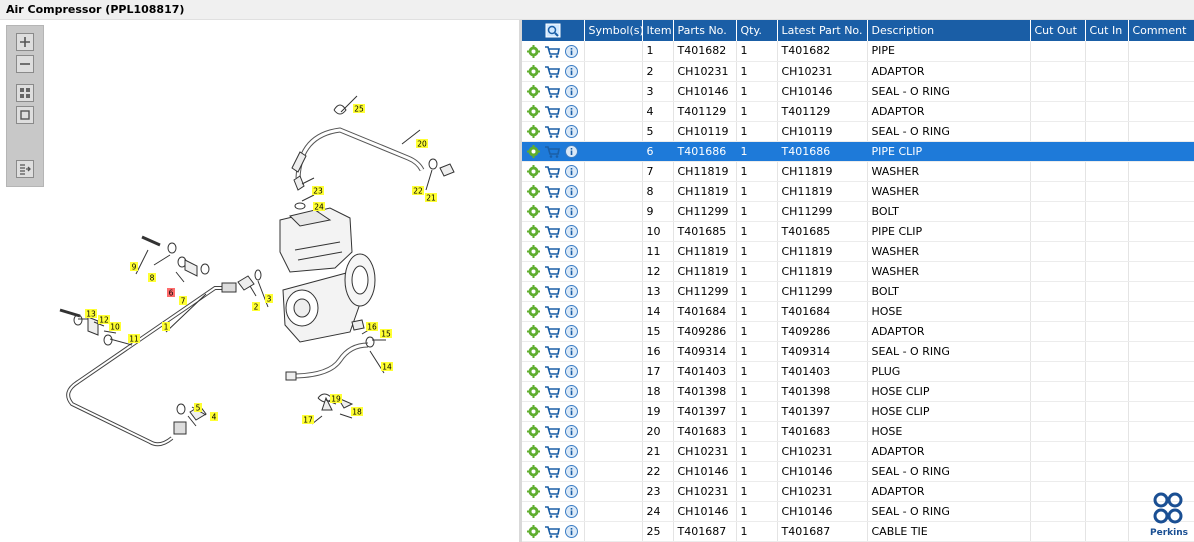 This screenshot has height=542, width=1194. Describe the element at coordinates (858, 431) in the screenshot. I see `table-row: 20 T401683 1 T401683 HOSE` at that location.